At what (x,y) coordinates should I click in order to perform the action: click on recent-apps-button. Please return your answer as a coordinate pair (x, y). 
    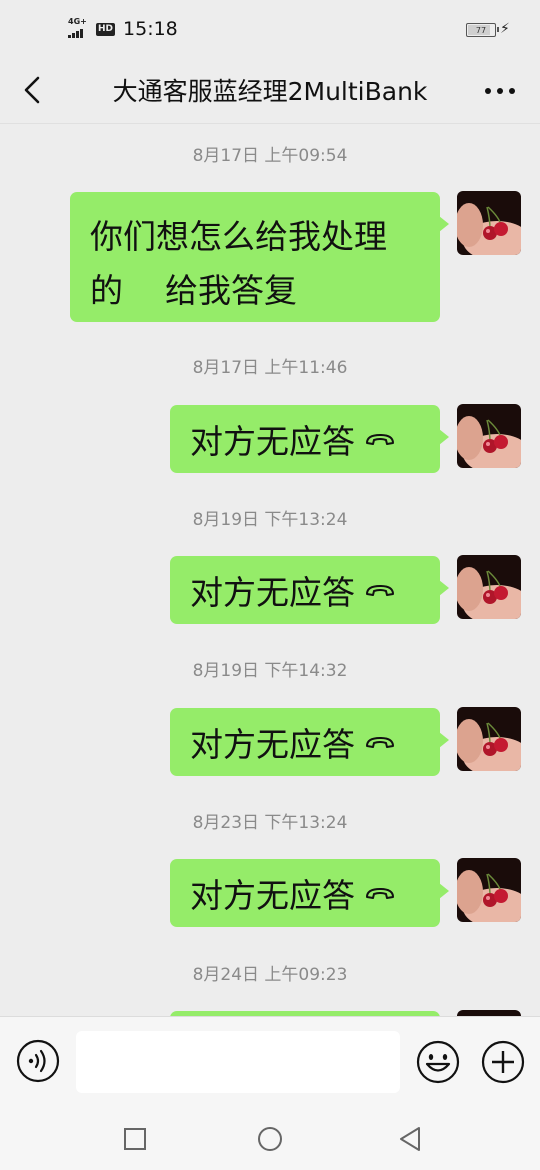
    Looking at the image, I should click on (135, 1139).